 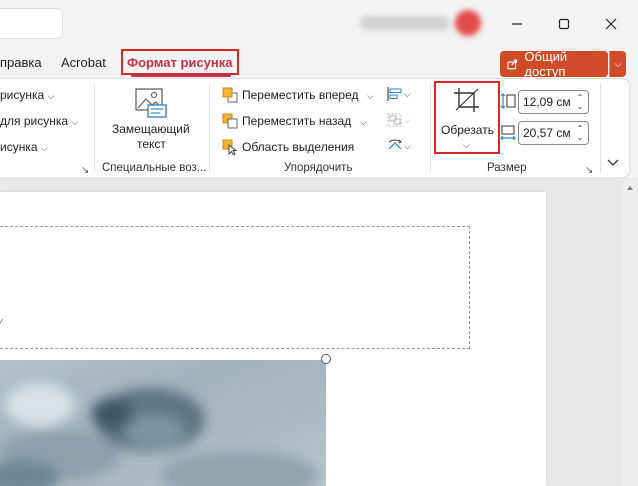 I want to click on bring-forward-label: Переместить вперед, so click(x=300, y=95).